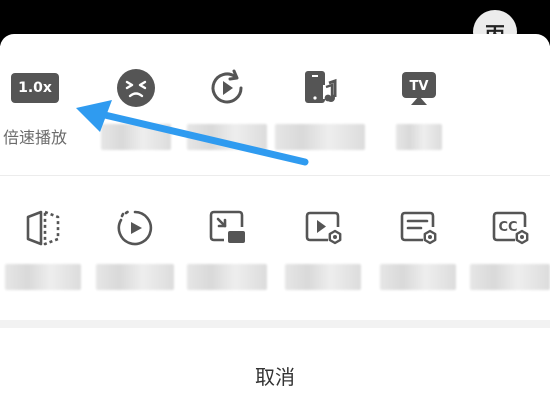  What do you see at coordinates (320, 88) in the screenshot?
I see `phone-music-icon` at bounding box center [320, 88].